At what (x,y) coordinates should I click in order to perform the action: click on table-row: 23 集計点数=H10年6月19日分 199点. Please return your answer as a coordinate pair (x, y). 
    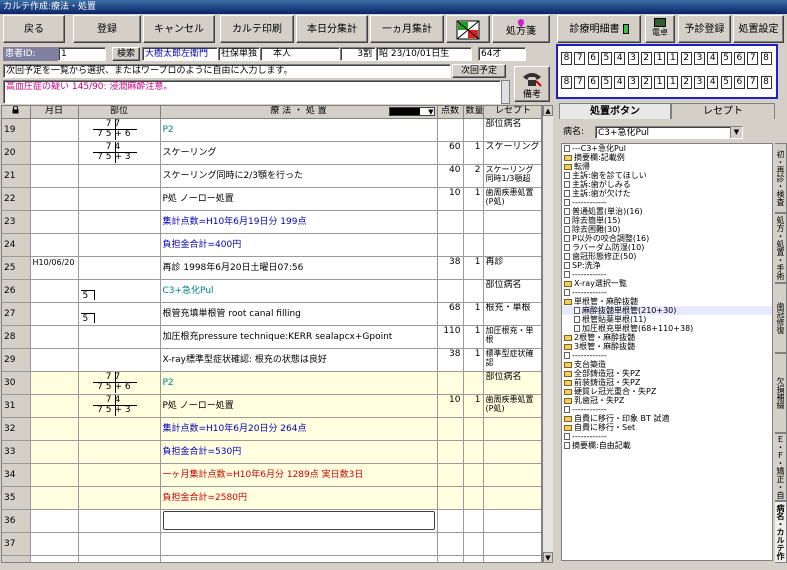
    Looking at the image, I should click on (271, 222).